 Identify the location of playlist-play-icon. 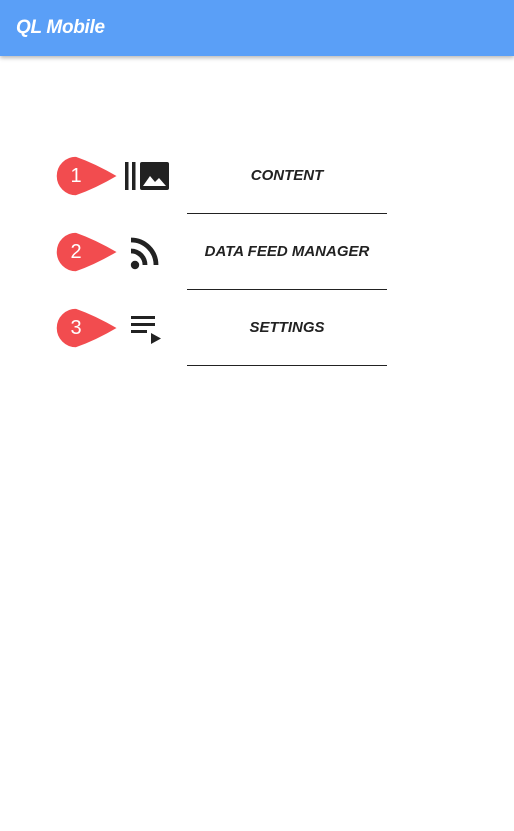
(147, 328).